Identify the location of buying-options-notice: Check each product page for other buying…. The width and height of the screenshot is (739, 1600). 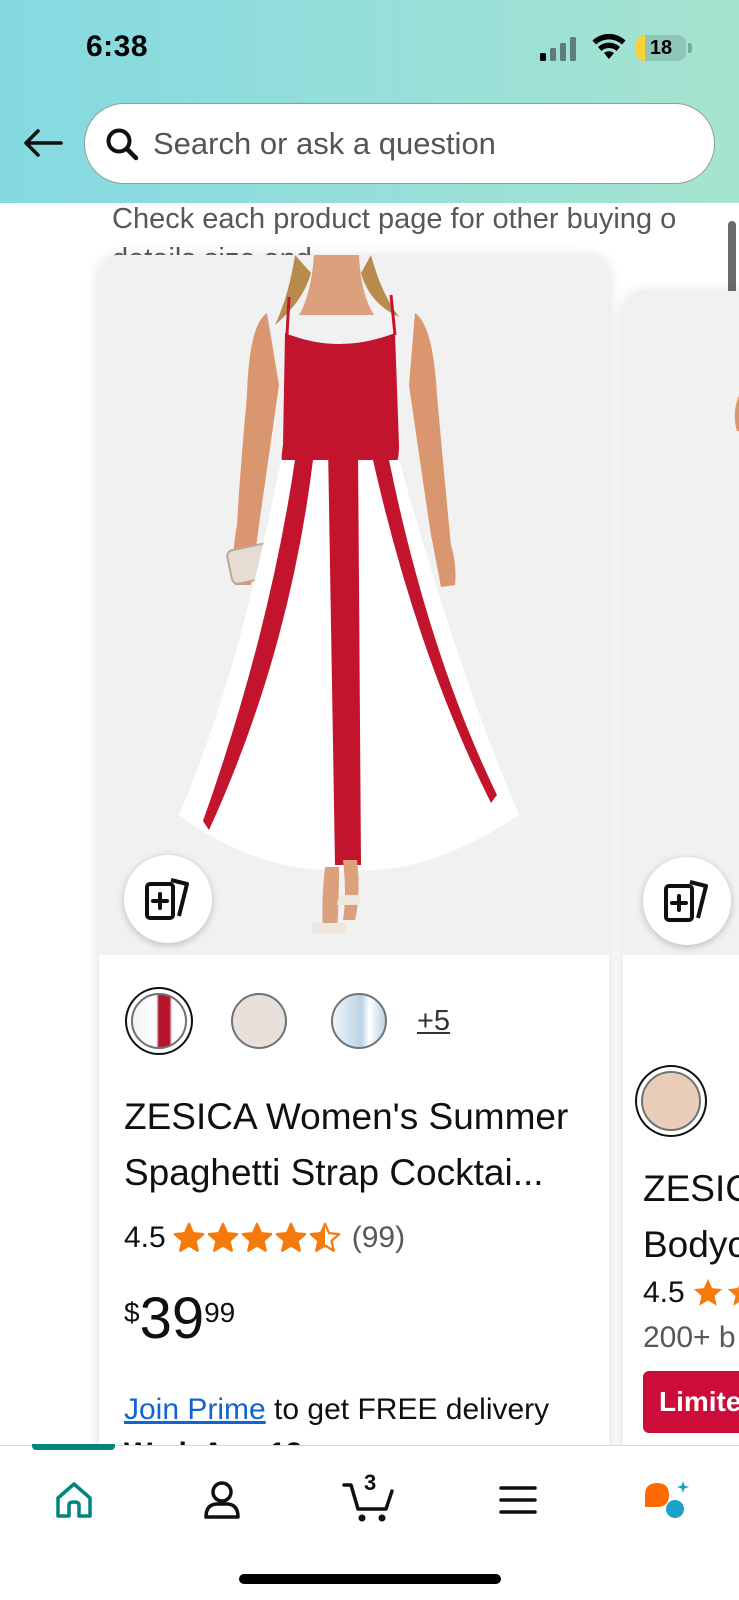
(394, 219).